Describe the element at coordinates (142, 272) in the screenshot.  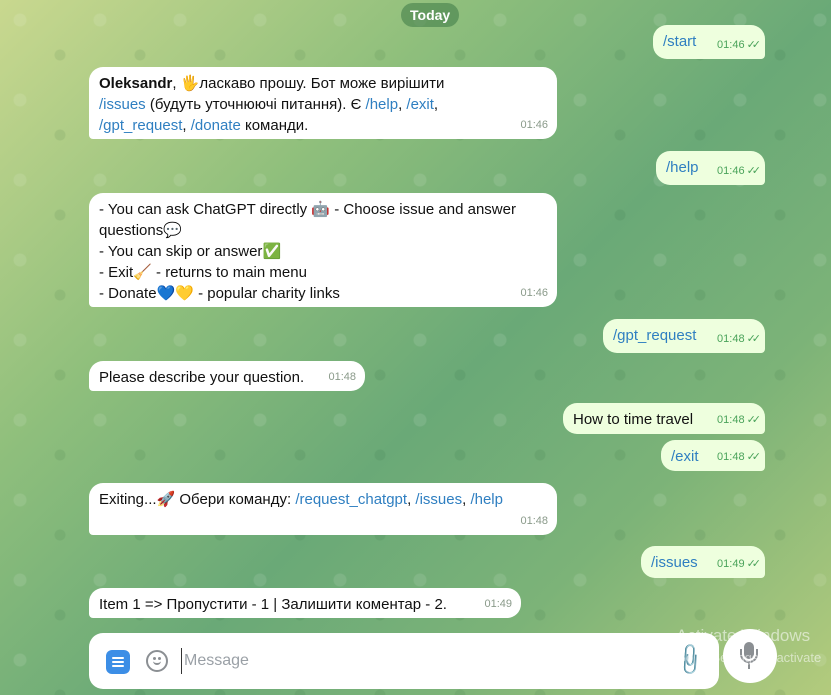
I see `broom-icon: 🧹` at that location.